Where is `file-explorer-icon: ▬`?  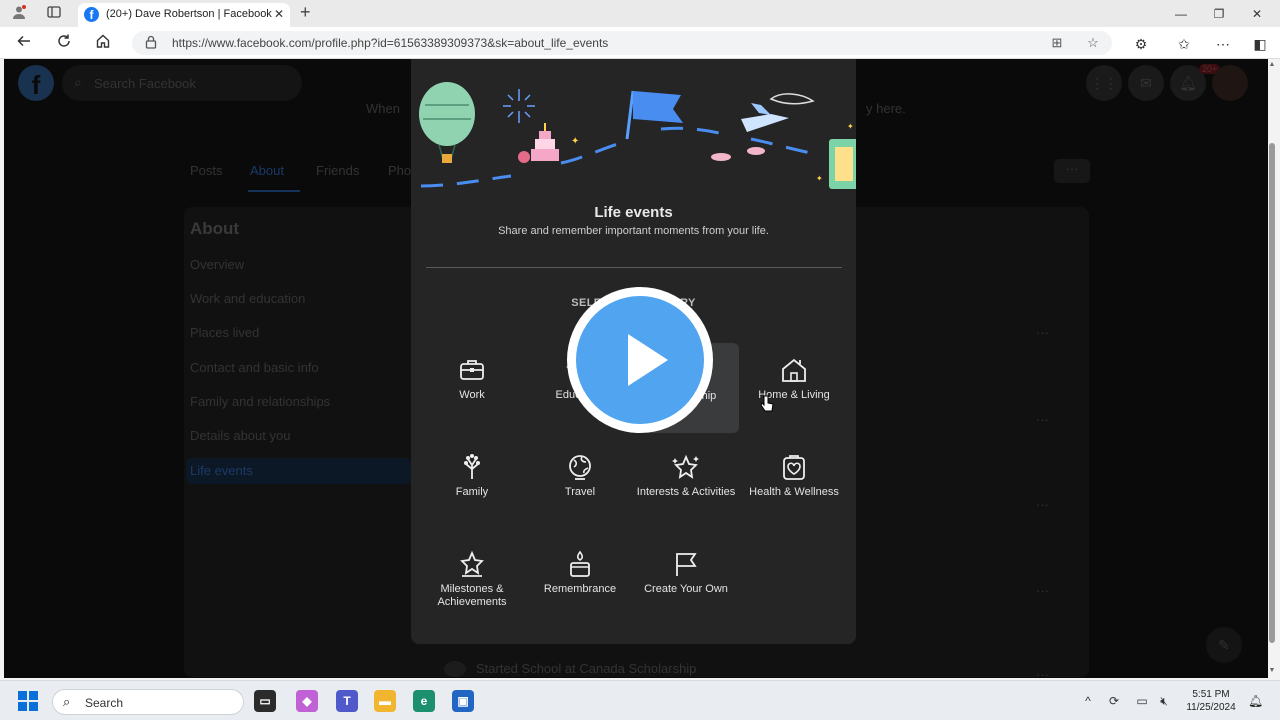 file-explorer-icon: ▬ is located at coordinates (385, 701).